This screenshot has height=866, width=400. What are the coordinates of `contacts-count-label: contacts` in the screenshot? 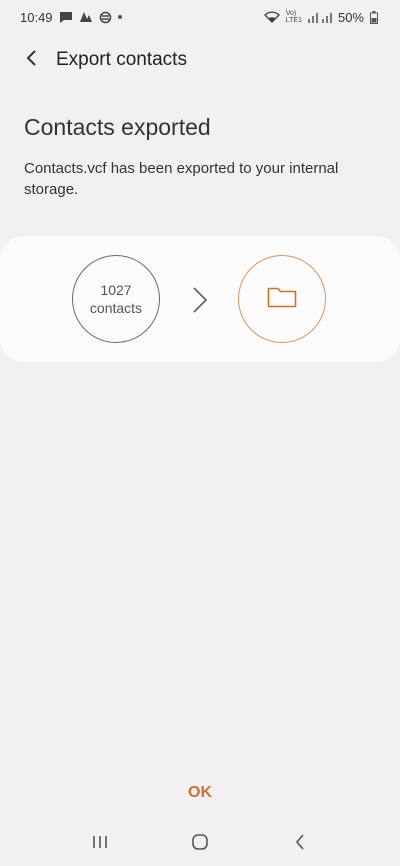 It's located at (116, 308).